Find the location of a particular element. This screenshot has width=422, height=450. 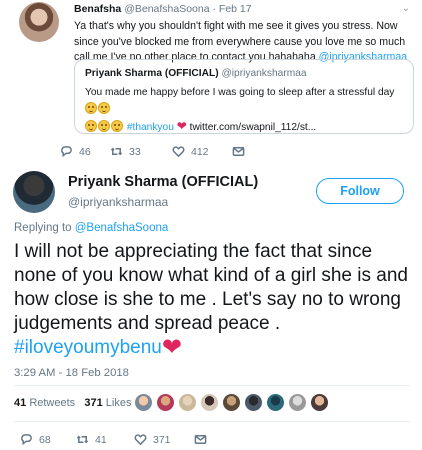

reply-count: 46 is located at coordinates (85, 151).